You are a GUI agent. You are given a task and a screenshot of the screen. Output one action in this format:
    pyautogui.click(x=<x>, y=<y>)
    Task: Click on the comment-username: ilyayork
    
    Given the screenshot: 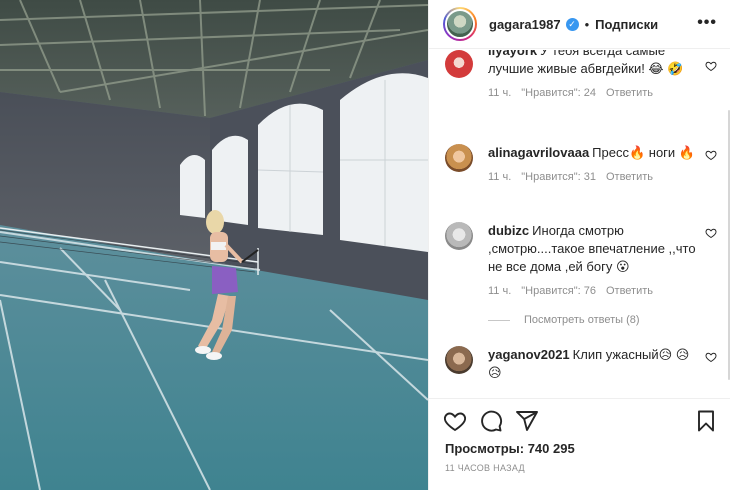 What is the action you would take?
    pyautogui.click(x=512, y=54)
    